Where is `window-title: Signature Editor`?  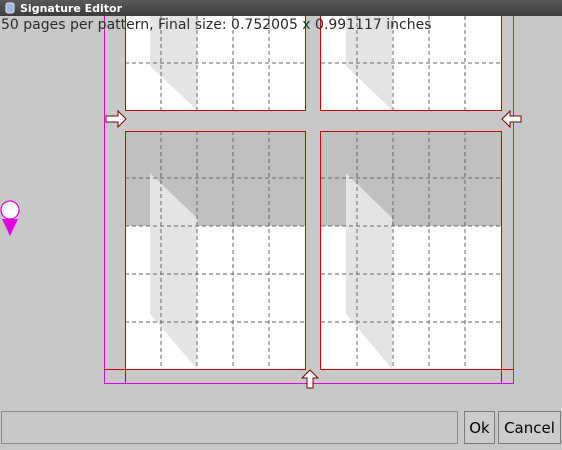
window-title: Signature Editor is located at coordinates (71, 8).